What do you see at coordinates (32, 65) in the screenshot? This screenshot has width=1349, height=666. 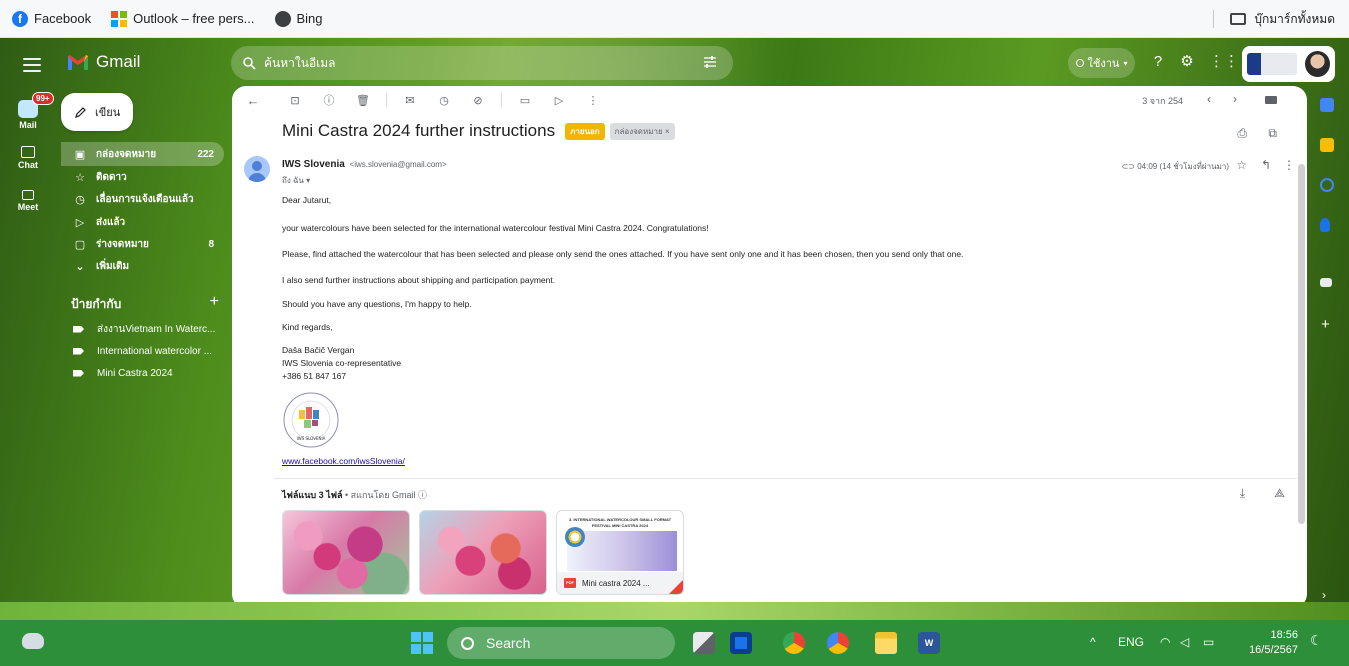 I see `main-menu-icon` at bounding box center [32, 65].